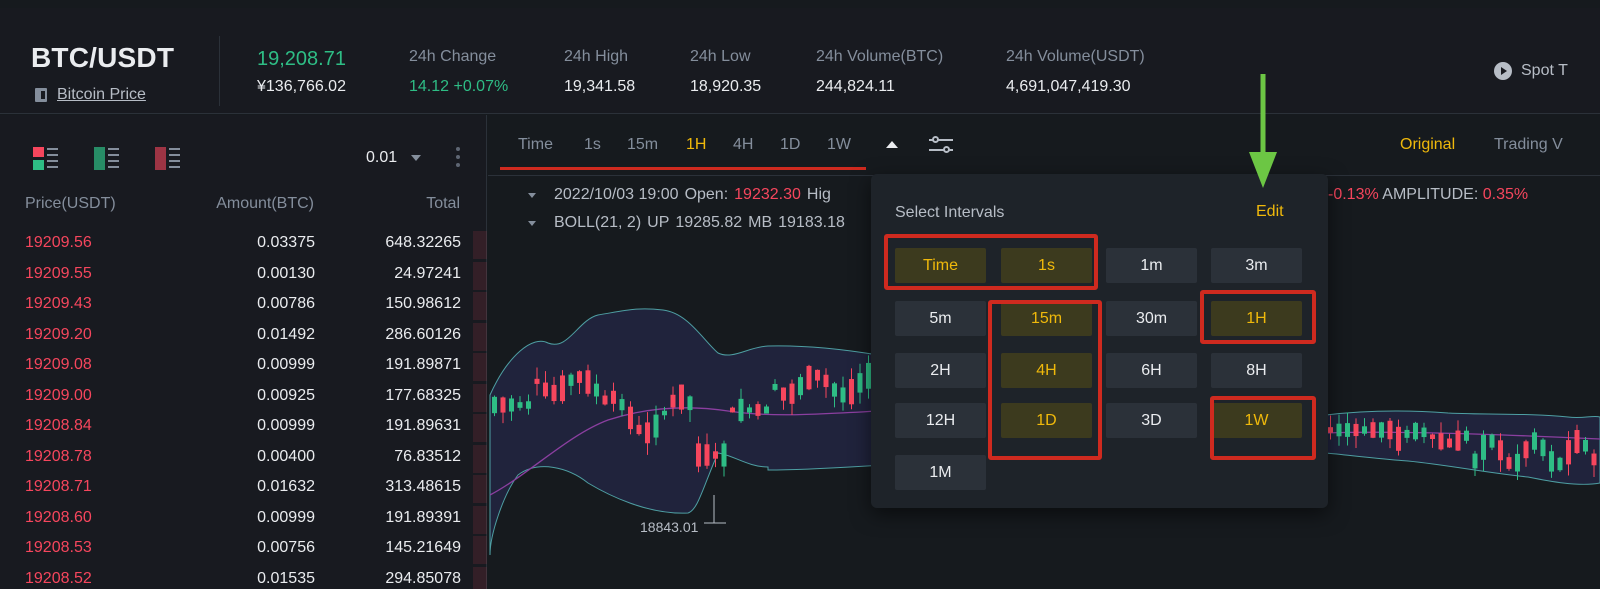 This screenshot has width=1600, height=589. What do you see at coordinates (243, 245) in the screenshot?
I see `orderbook-row: 19209.56 0.03375 648.32265` at bounding box center [243, 245].